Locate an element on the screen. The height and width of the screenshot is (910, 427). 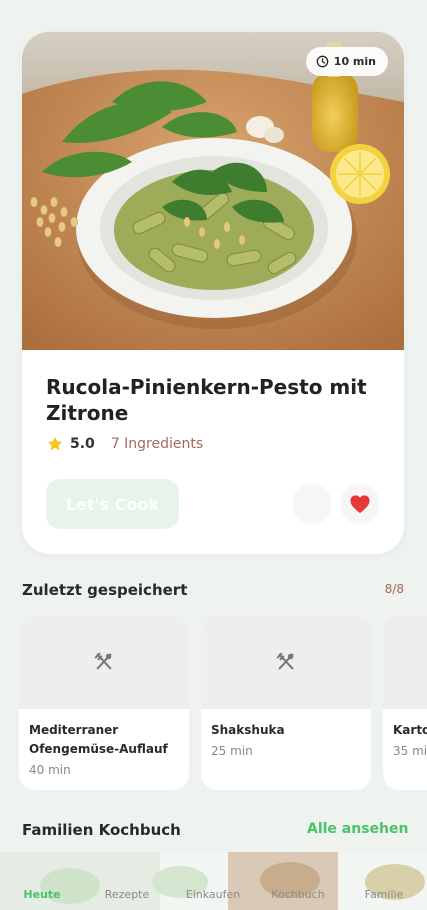
recipe-card: Mediterraner Ofengemüse-Auflauf 40 min is located at coordinates (104, 702).